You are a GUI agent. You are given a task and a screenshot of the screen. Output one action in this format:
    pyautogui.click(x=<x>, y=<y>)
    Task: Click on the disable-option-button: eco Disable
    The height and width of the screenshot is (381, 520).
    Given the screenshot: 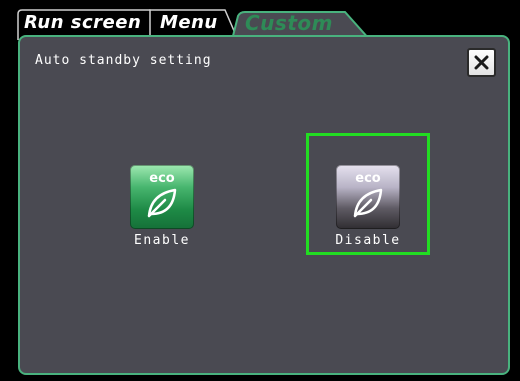 What is the action you would take?
    pyautogui.click(x=368, y=194)
    